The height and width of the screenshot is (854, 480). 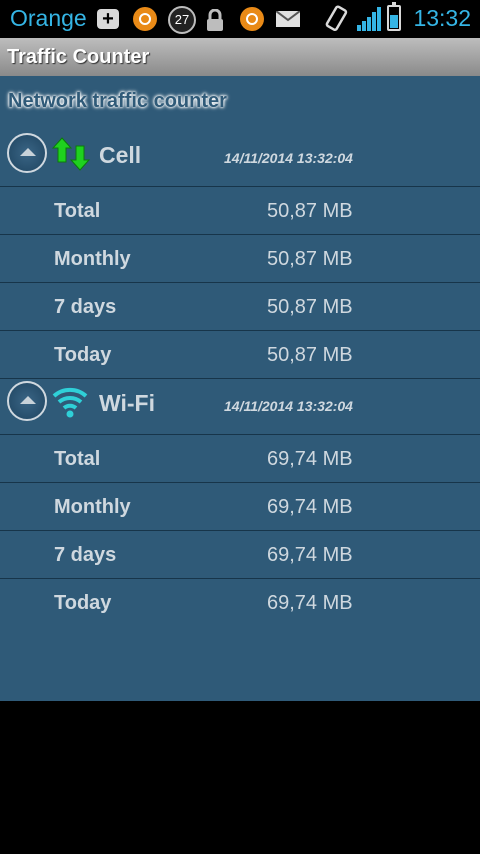 I want to click on signal-strength-icon, so click(x=370, y=21).